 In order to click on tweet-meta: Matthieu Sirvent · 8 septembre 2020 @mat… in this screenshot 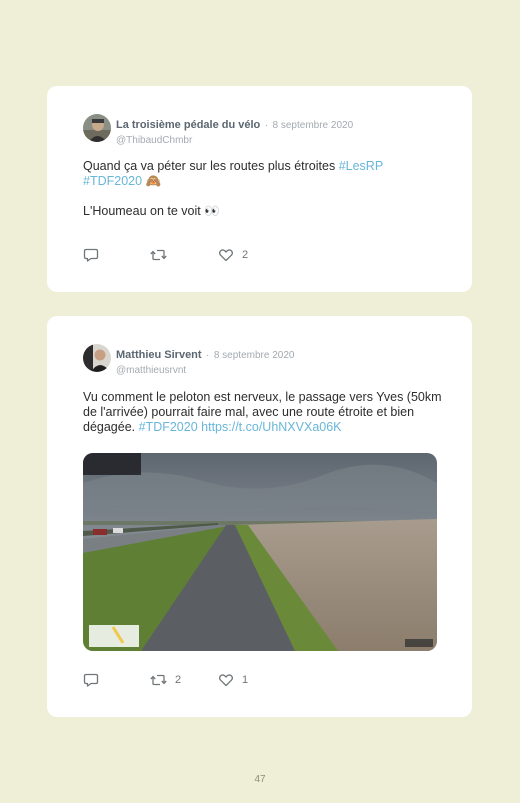, I will do `click(205, 360)`.